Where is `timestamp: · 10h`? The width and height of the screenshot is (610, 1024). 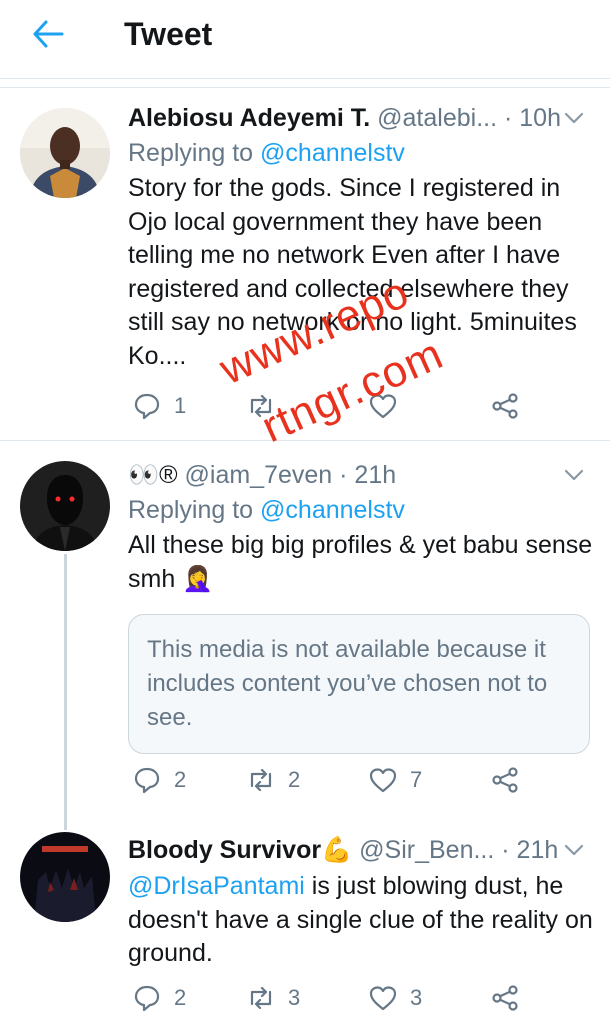
timestamp: · 10h is located at coordinates (532, 118).